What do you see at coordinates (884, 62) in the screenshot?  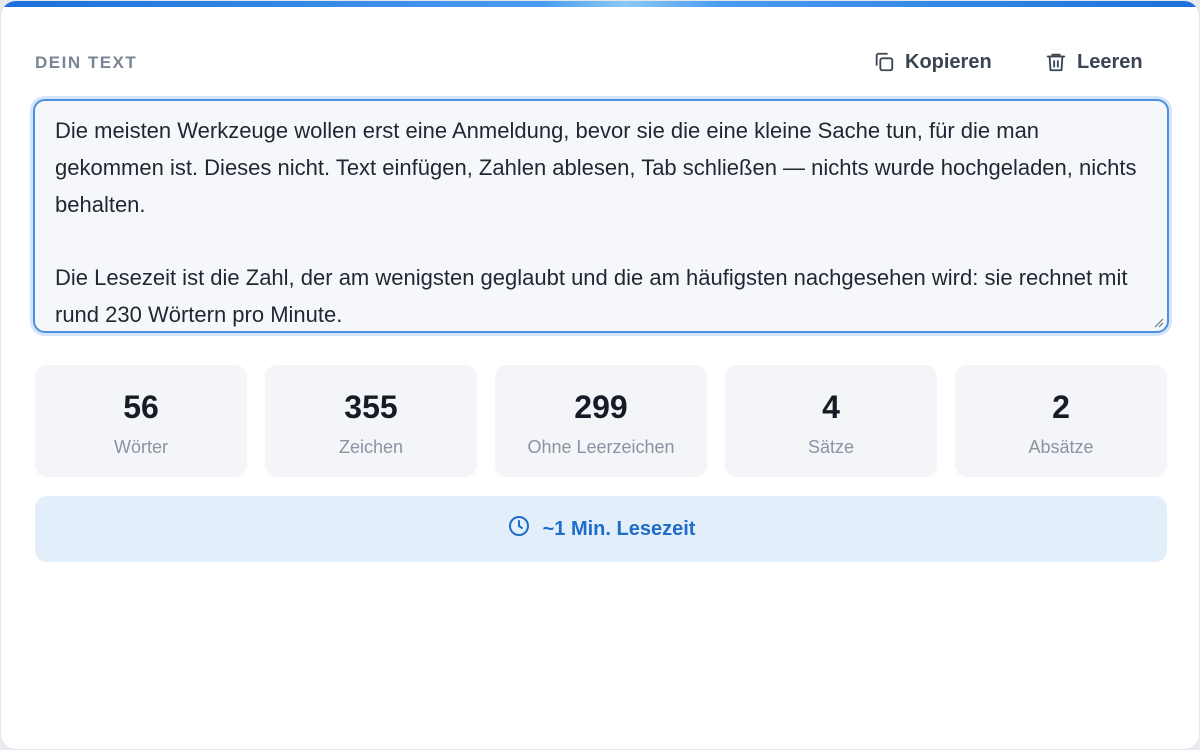 I see `copy-icon` at bounding box center [884, 62].